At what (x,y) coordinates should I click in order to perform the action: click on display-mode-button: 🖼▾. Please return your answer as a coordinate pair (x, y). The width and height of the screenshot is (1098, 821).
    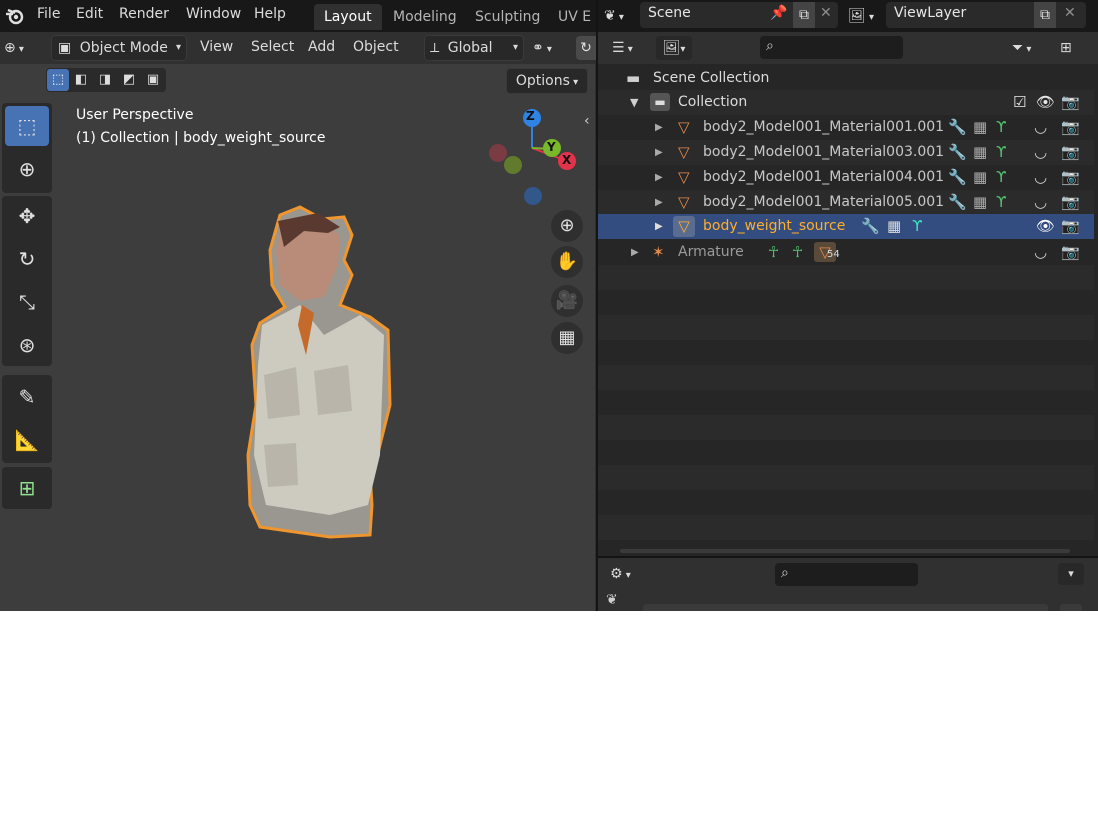
    Looking at the image, I should click on (674, 48).